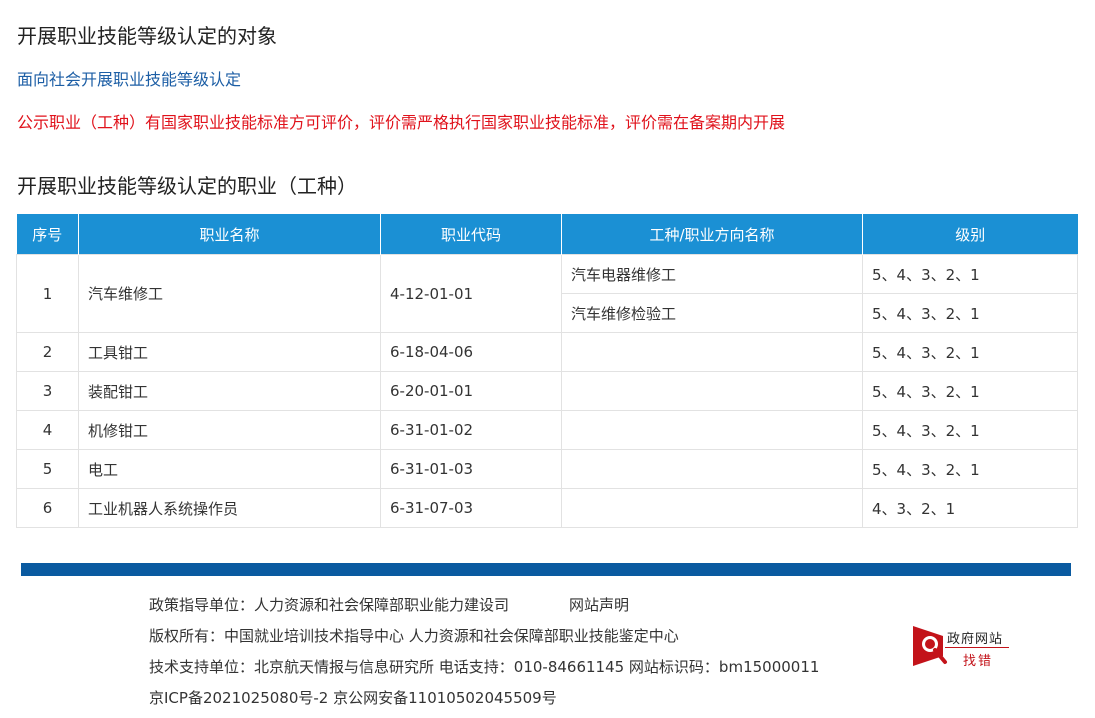  Describe the element at coordinates (353, 698) in the screenshot. I see `footer-icp: 京ICP备2021025080号-2 京公网安备11010502045509号` at that location.